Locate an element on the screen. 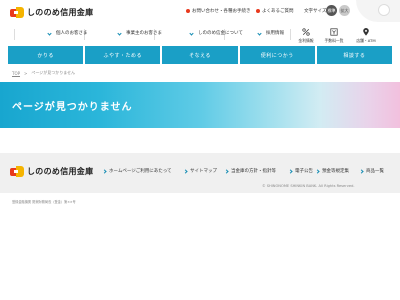 Image resolution: width=400 pixels, height=300 pixels. footer-link-public-notice: 電子公告 is located at coordinates (300, 171).